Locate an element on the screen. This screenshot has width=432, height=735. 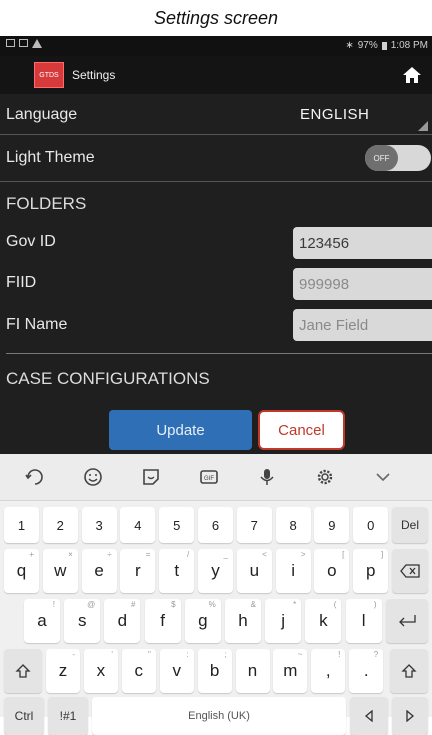
bluetooth-icon: ∗ is located at coordinates (349, 45).